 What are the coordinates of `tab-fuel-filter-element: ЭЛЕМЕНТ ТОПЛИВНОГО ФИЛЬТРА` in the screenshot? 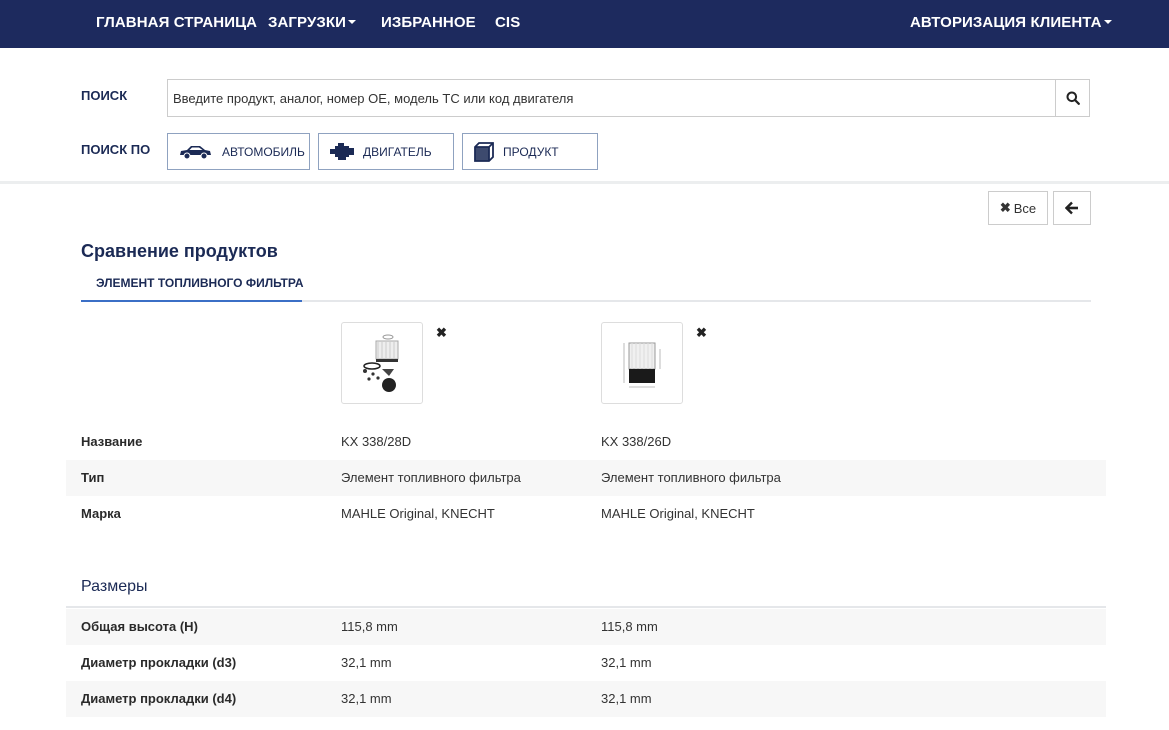 It's located at (192, 284).